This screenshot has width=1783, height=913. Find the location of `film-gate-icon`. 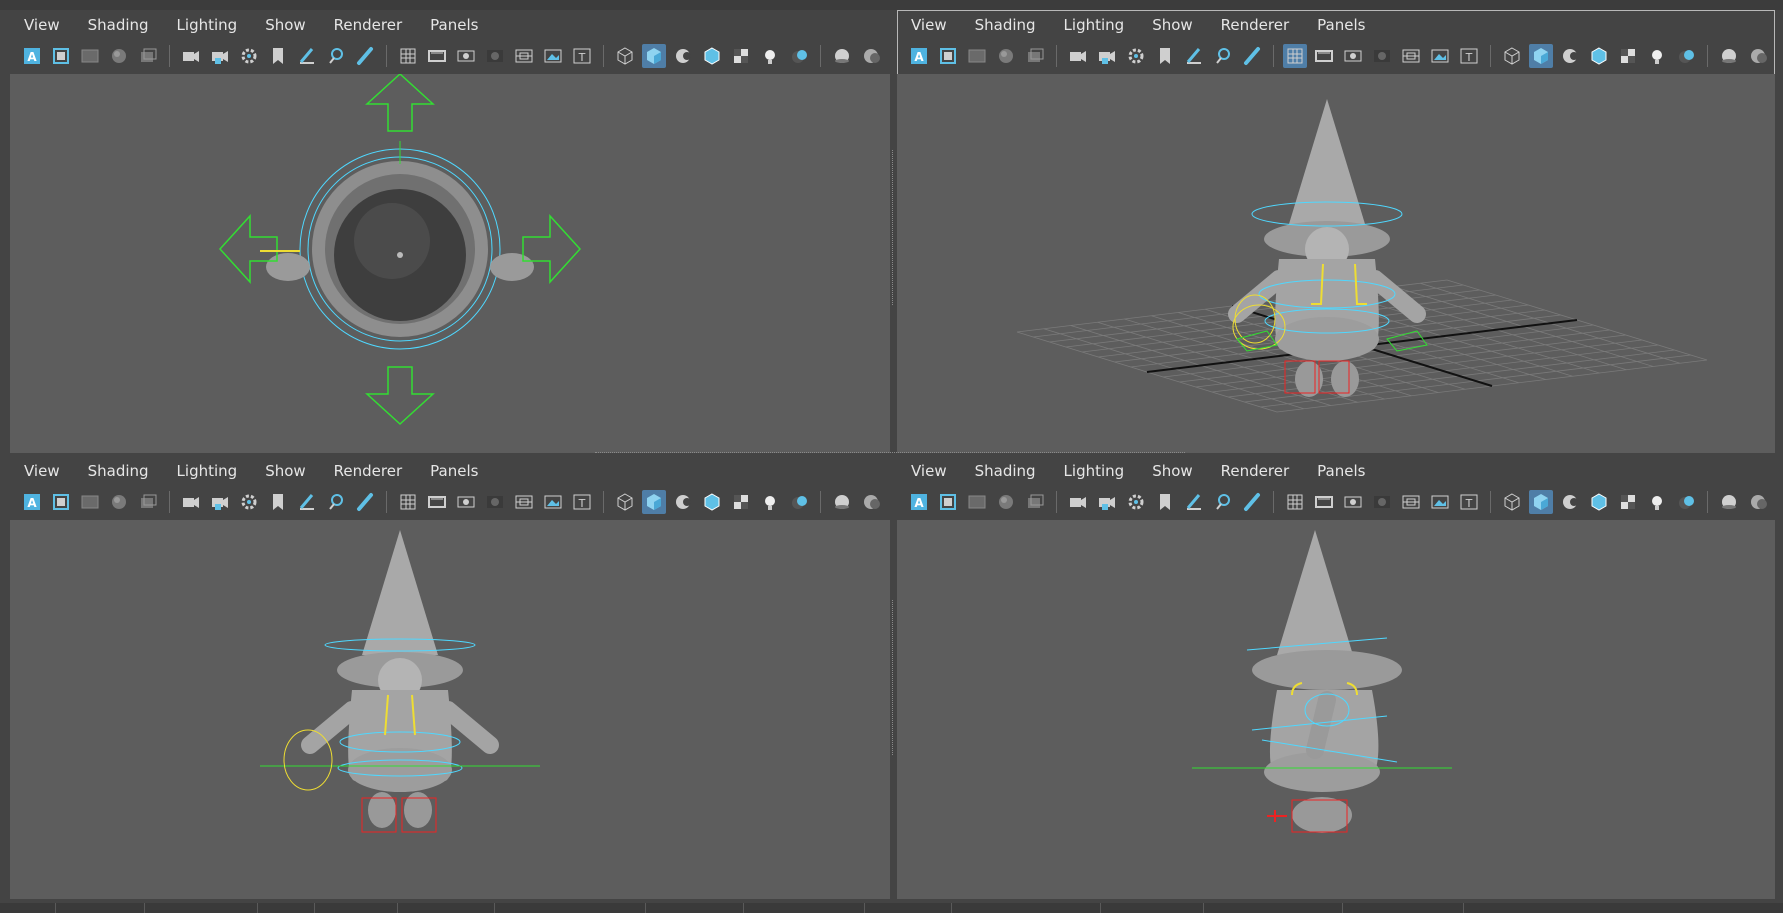

film-gate-icon is located at coordinates (1324, 56).